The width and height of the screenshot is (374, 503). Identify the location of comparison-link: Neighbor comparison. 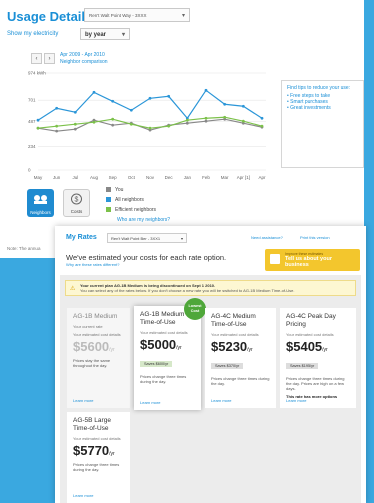
(84, 62).